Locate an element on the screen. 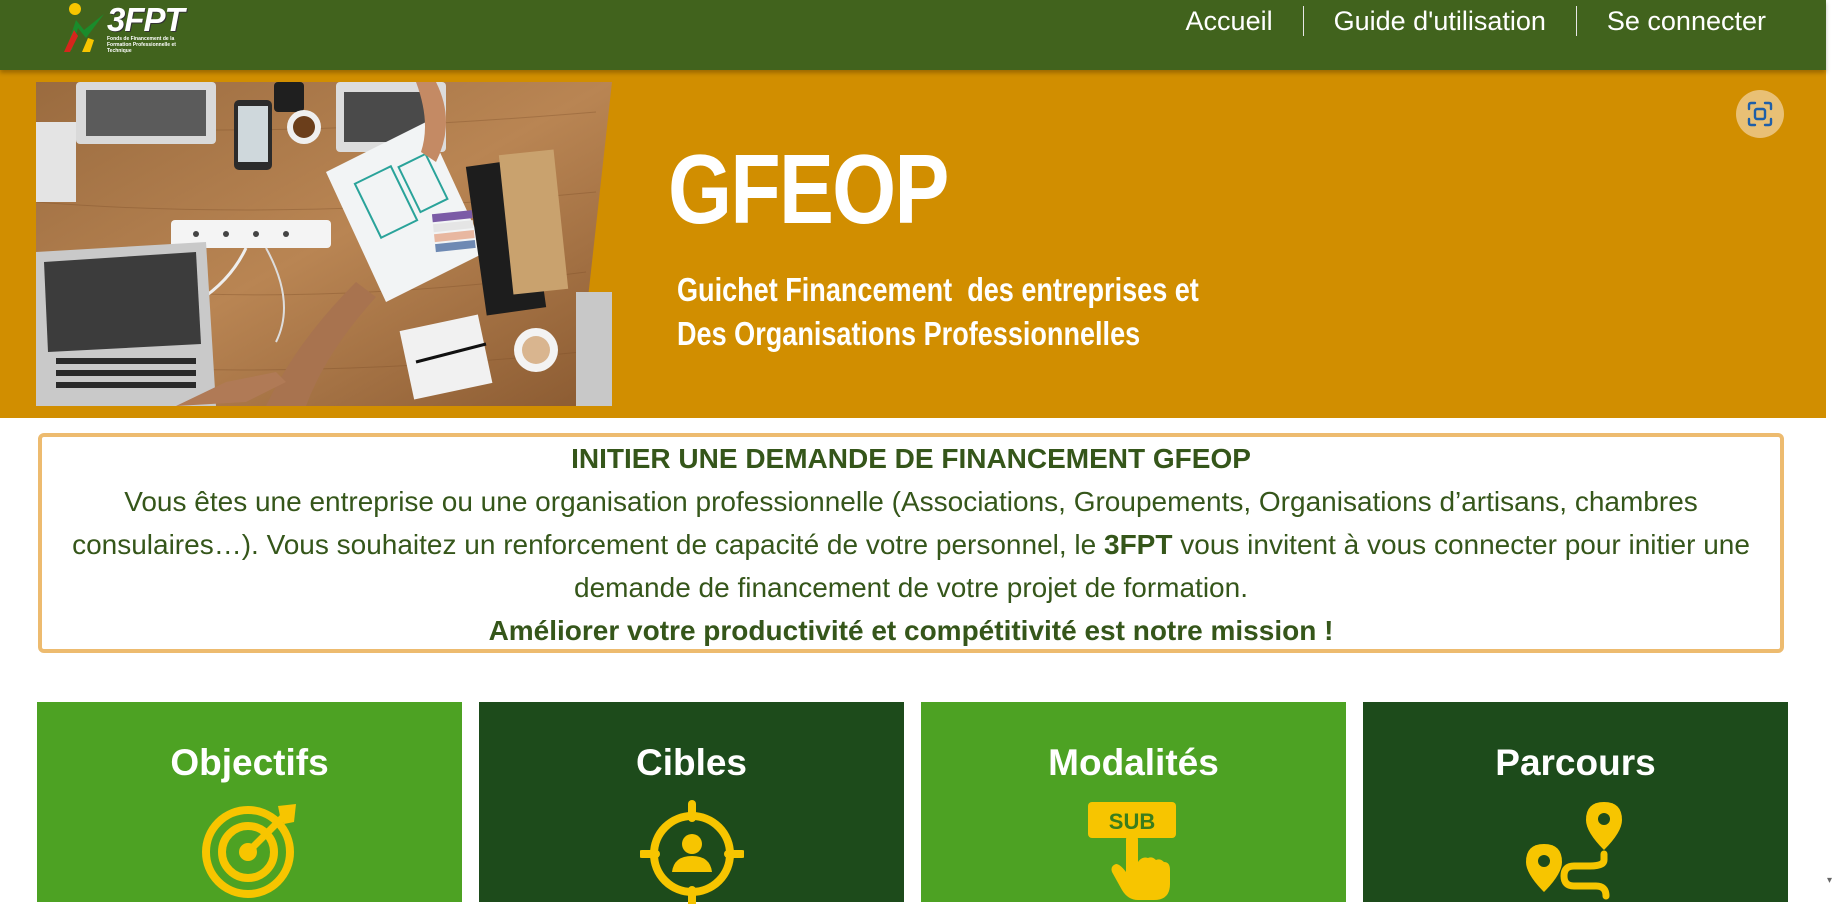  card-title: Cibles is located at coordinates (691, 762).